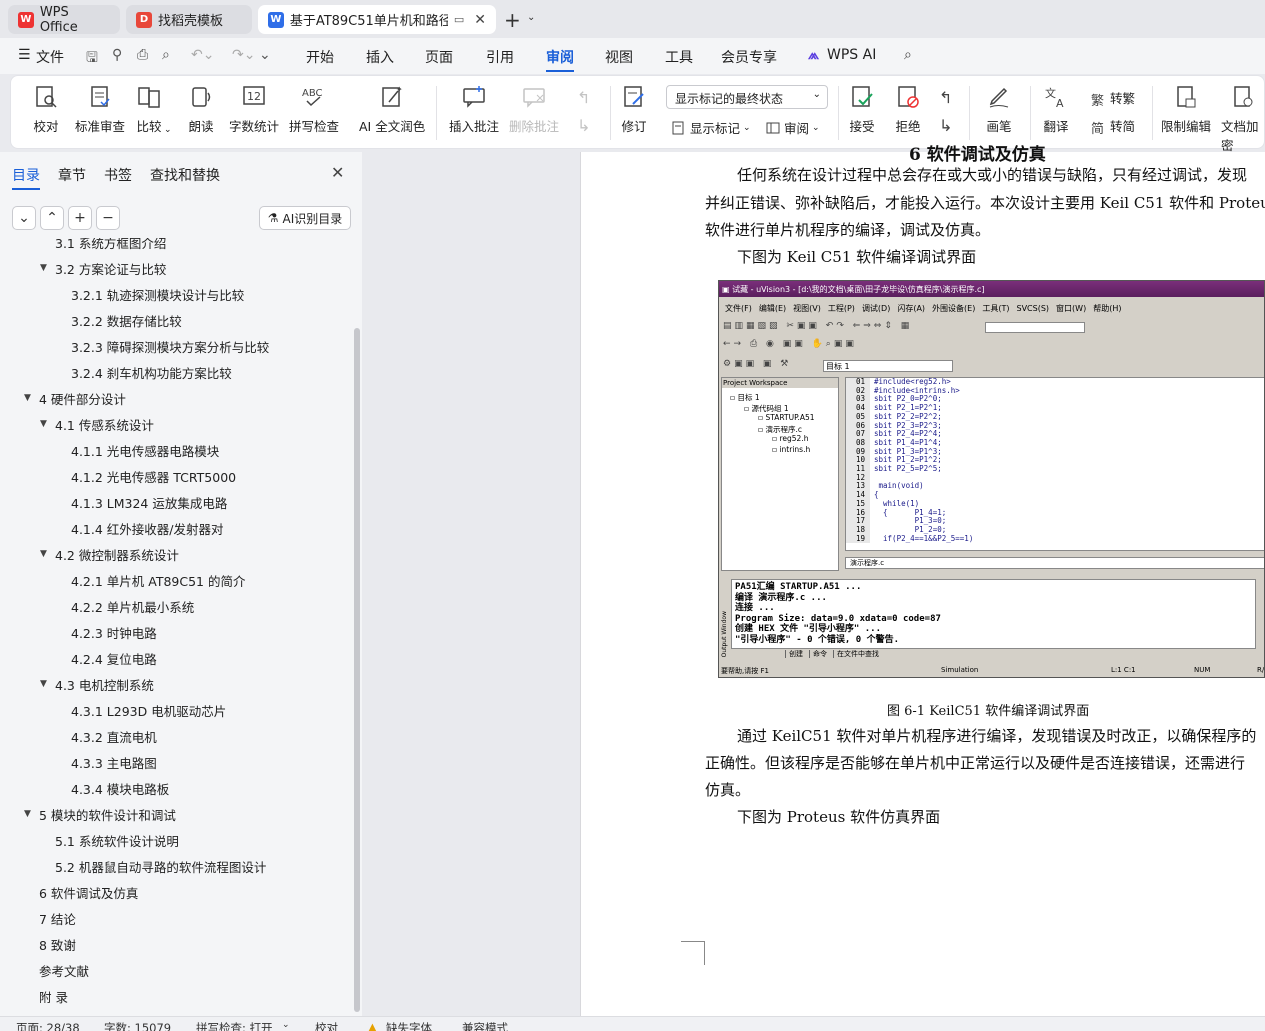  Describe the element at coordinates (46, 109) in the screenshot. I see `proofread-button: 校对` at that location.